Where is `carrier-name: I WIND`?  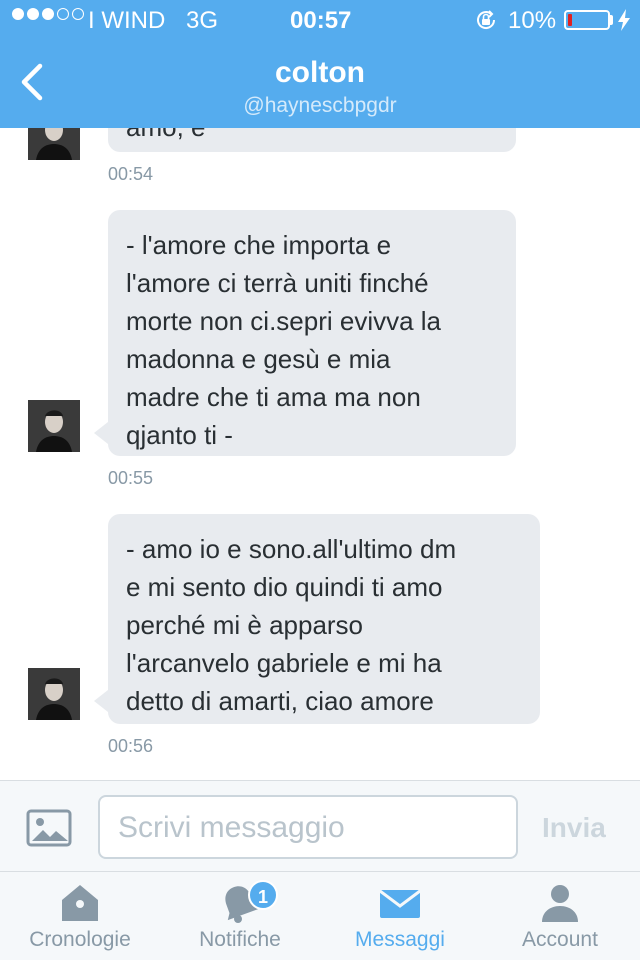
carrier-name: I WIND is located at coordinates (127, 20).